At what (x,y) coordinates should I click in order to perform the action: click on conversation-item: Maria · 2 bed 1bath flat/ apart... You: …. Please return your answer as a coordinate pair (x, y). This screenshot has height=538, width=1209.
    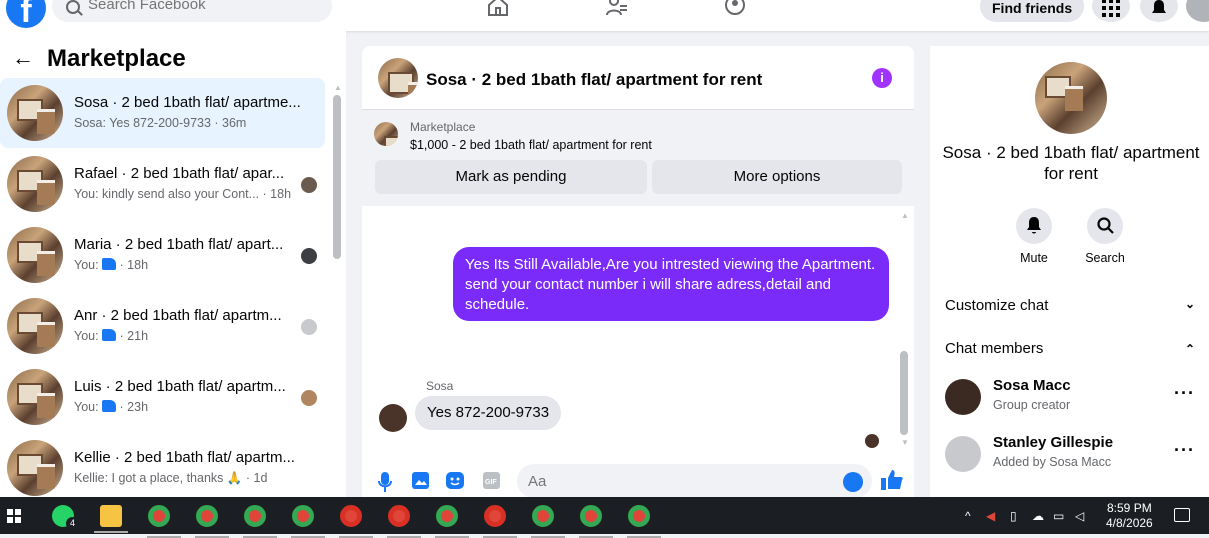
    Looking at the image, I should click on (162, 255).